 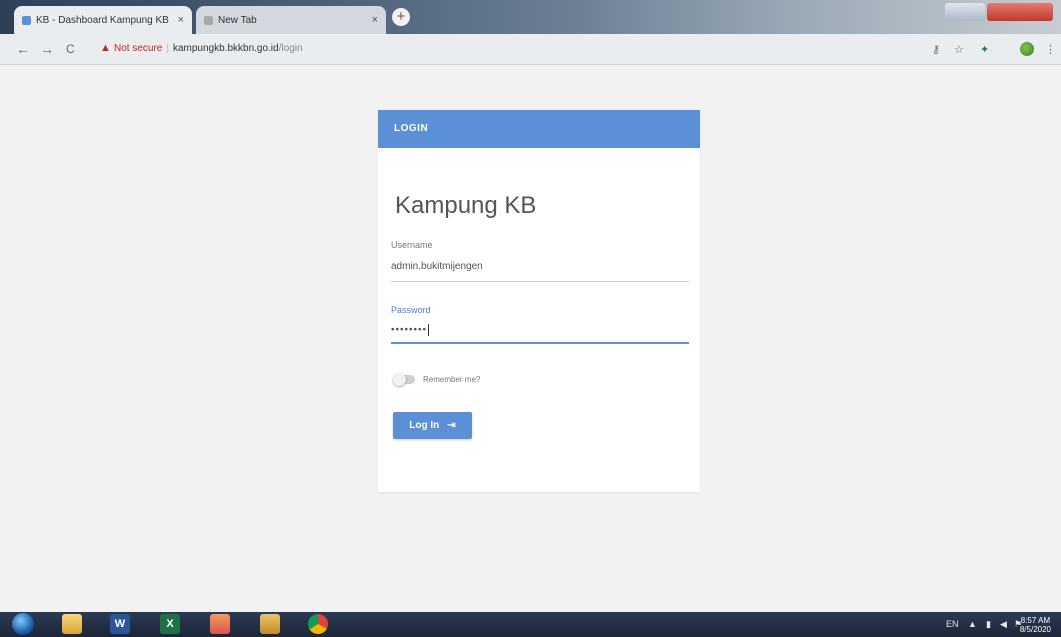 I want to click on username-field: admin.bukitmijengen, so click(x=437, y=266).